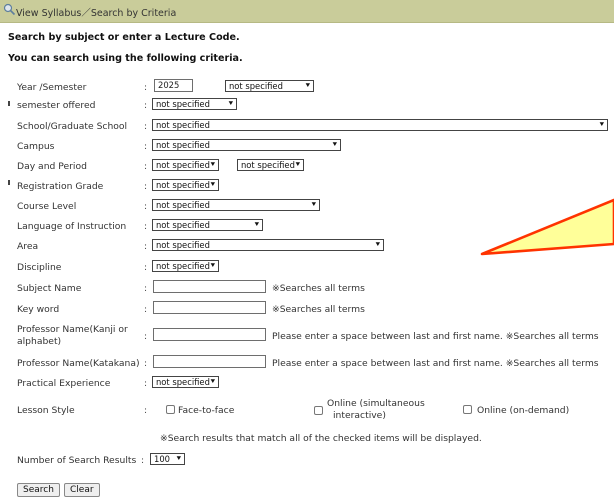 Image resolution: width=614 pixels, height=497 pixels. I want to click on label-discipline: Discipline, so click(39, 267).